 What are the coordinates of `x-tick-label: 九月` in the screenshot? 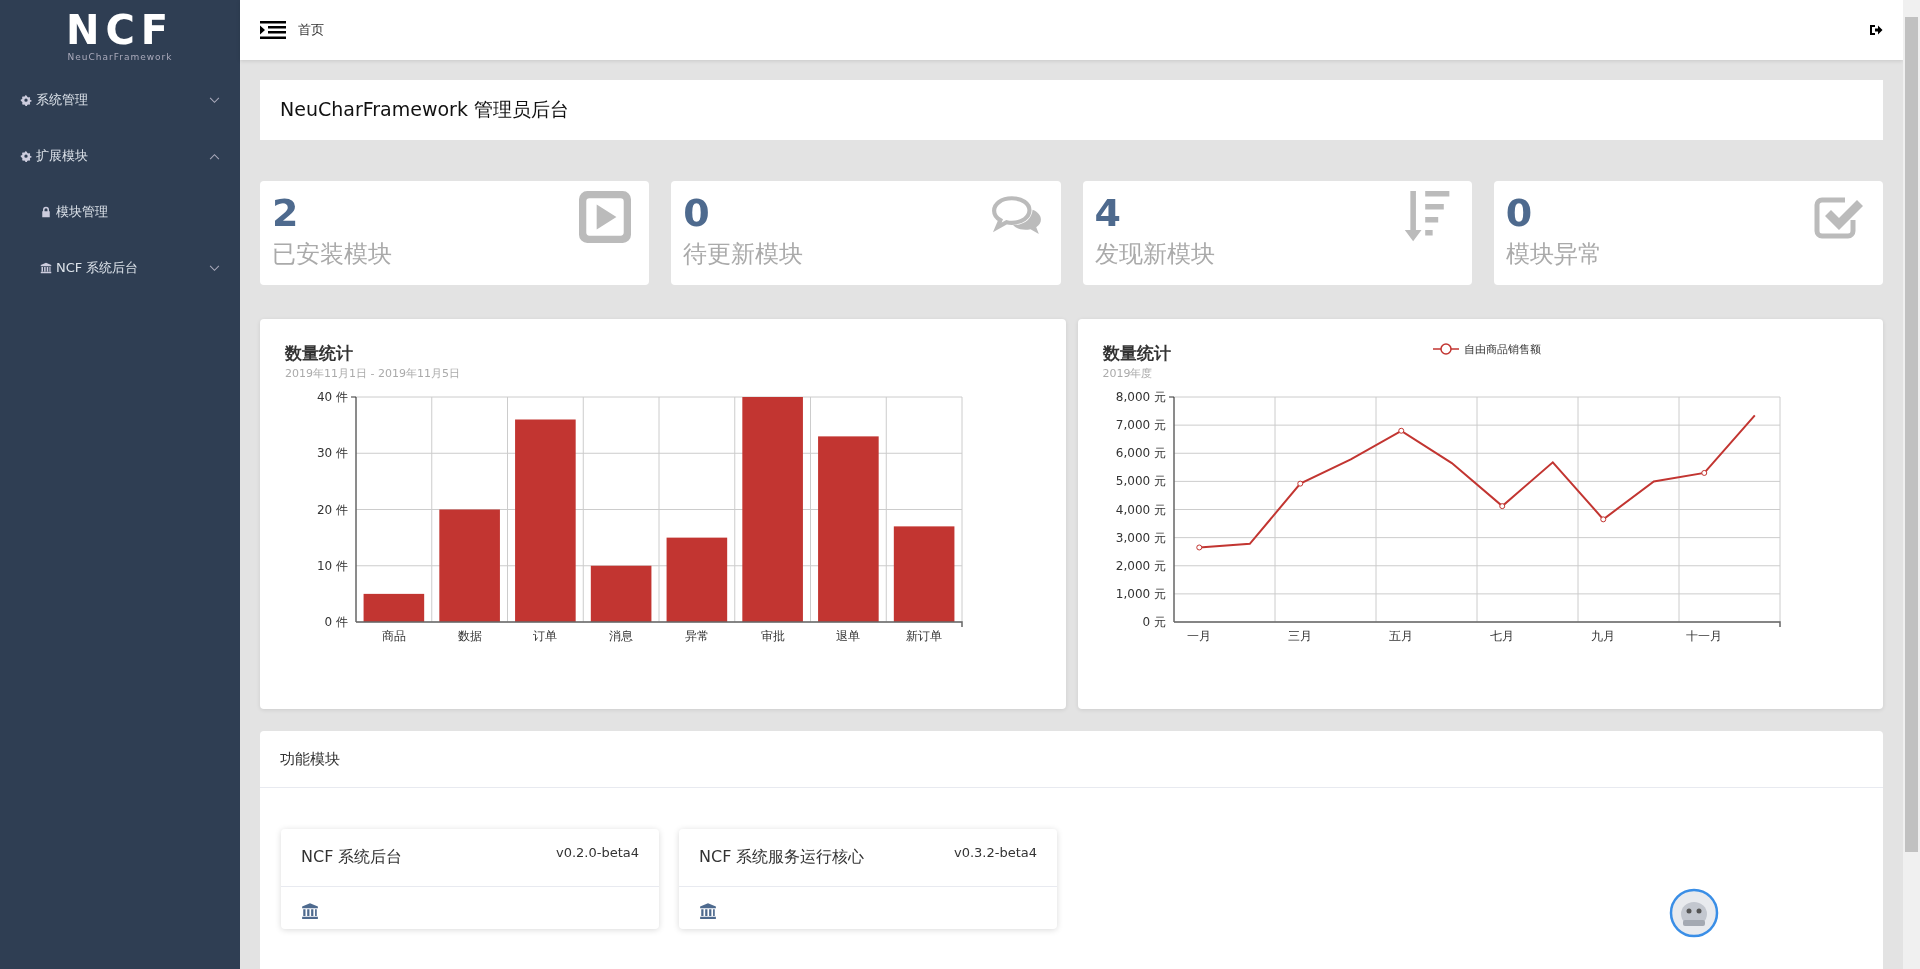 It's located at (1602, 636).